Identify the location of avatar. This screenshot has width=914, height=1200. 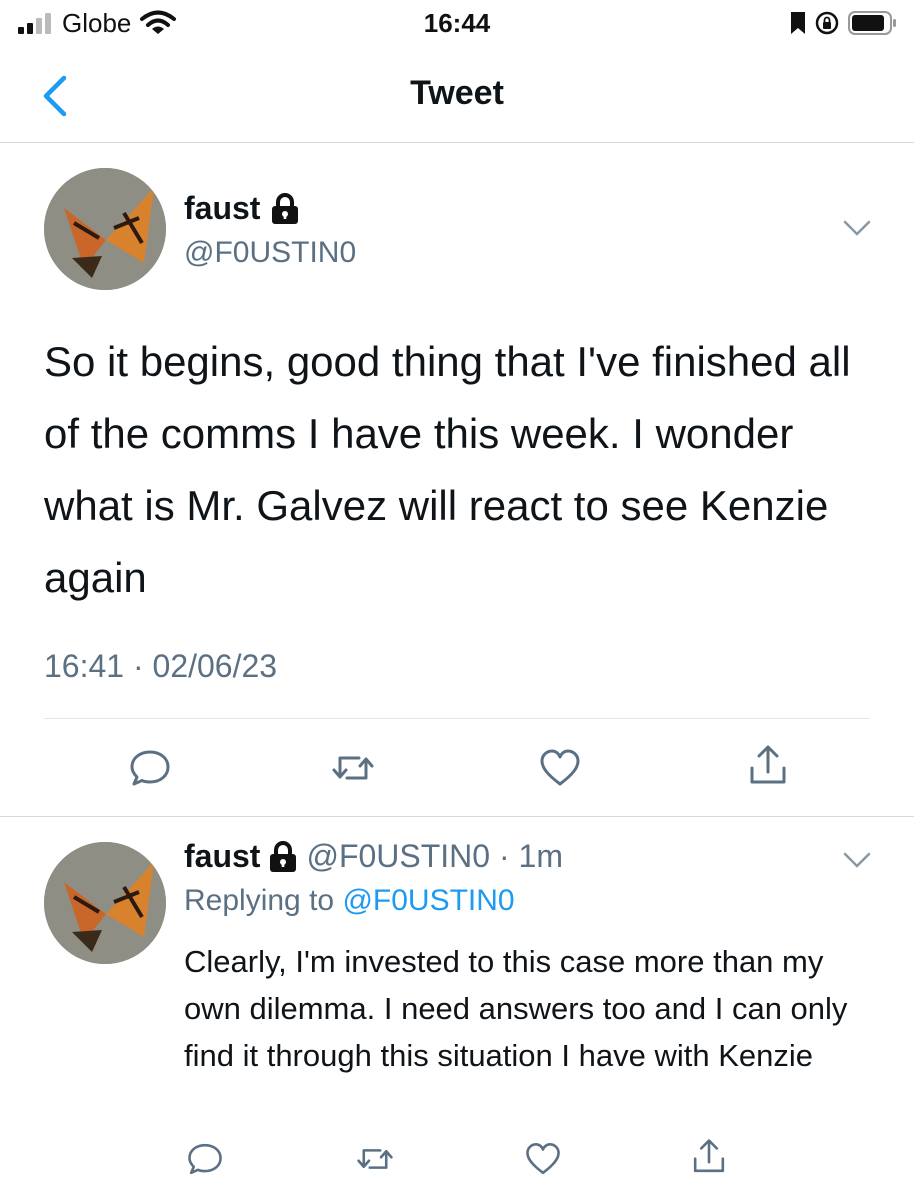
(105, 229).